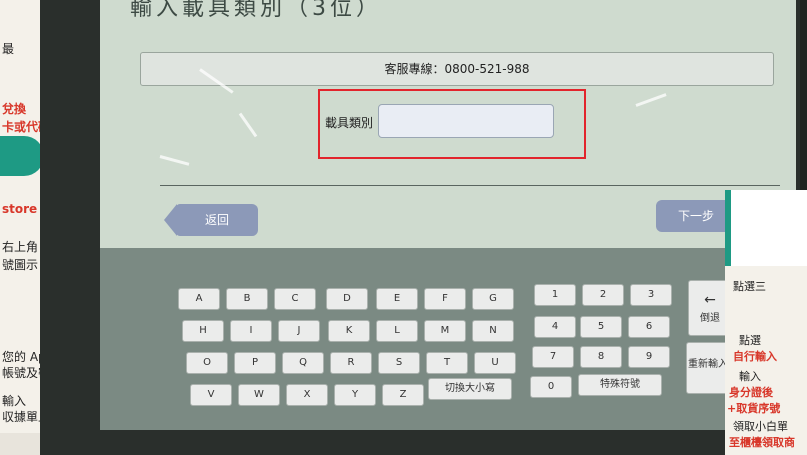 This screenshot has width=807, height=455. Describe the element at coordinates (445, 299) in the screenshot. I see `key-f: F` at that location.